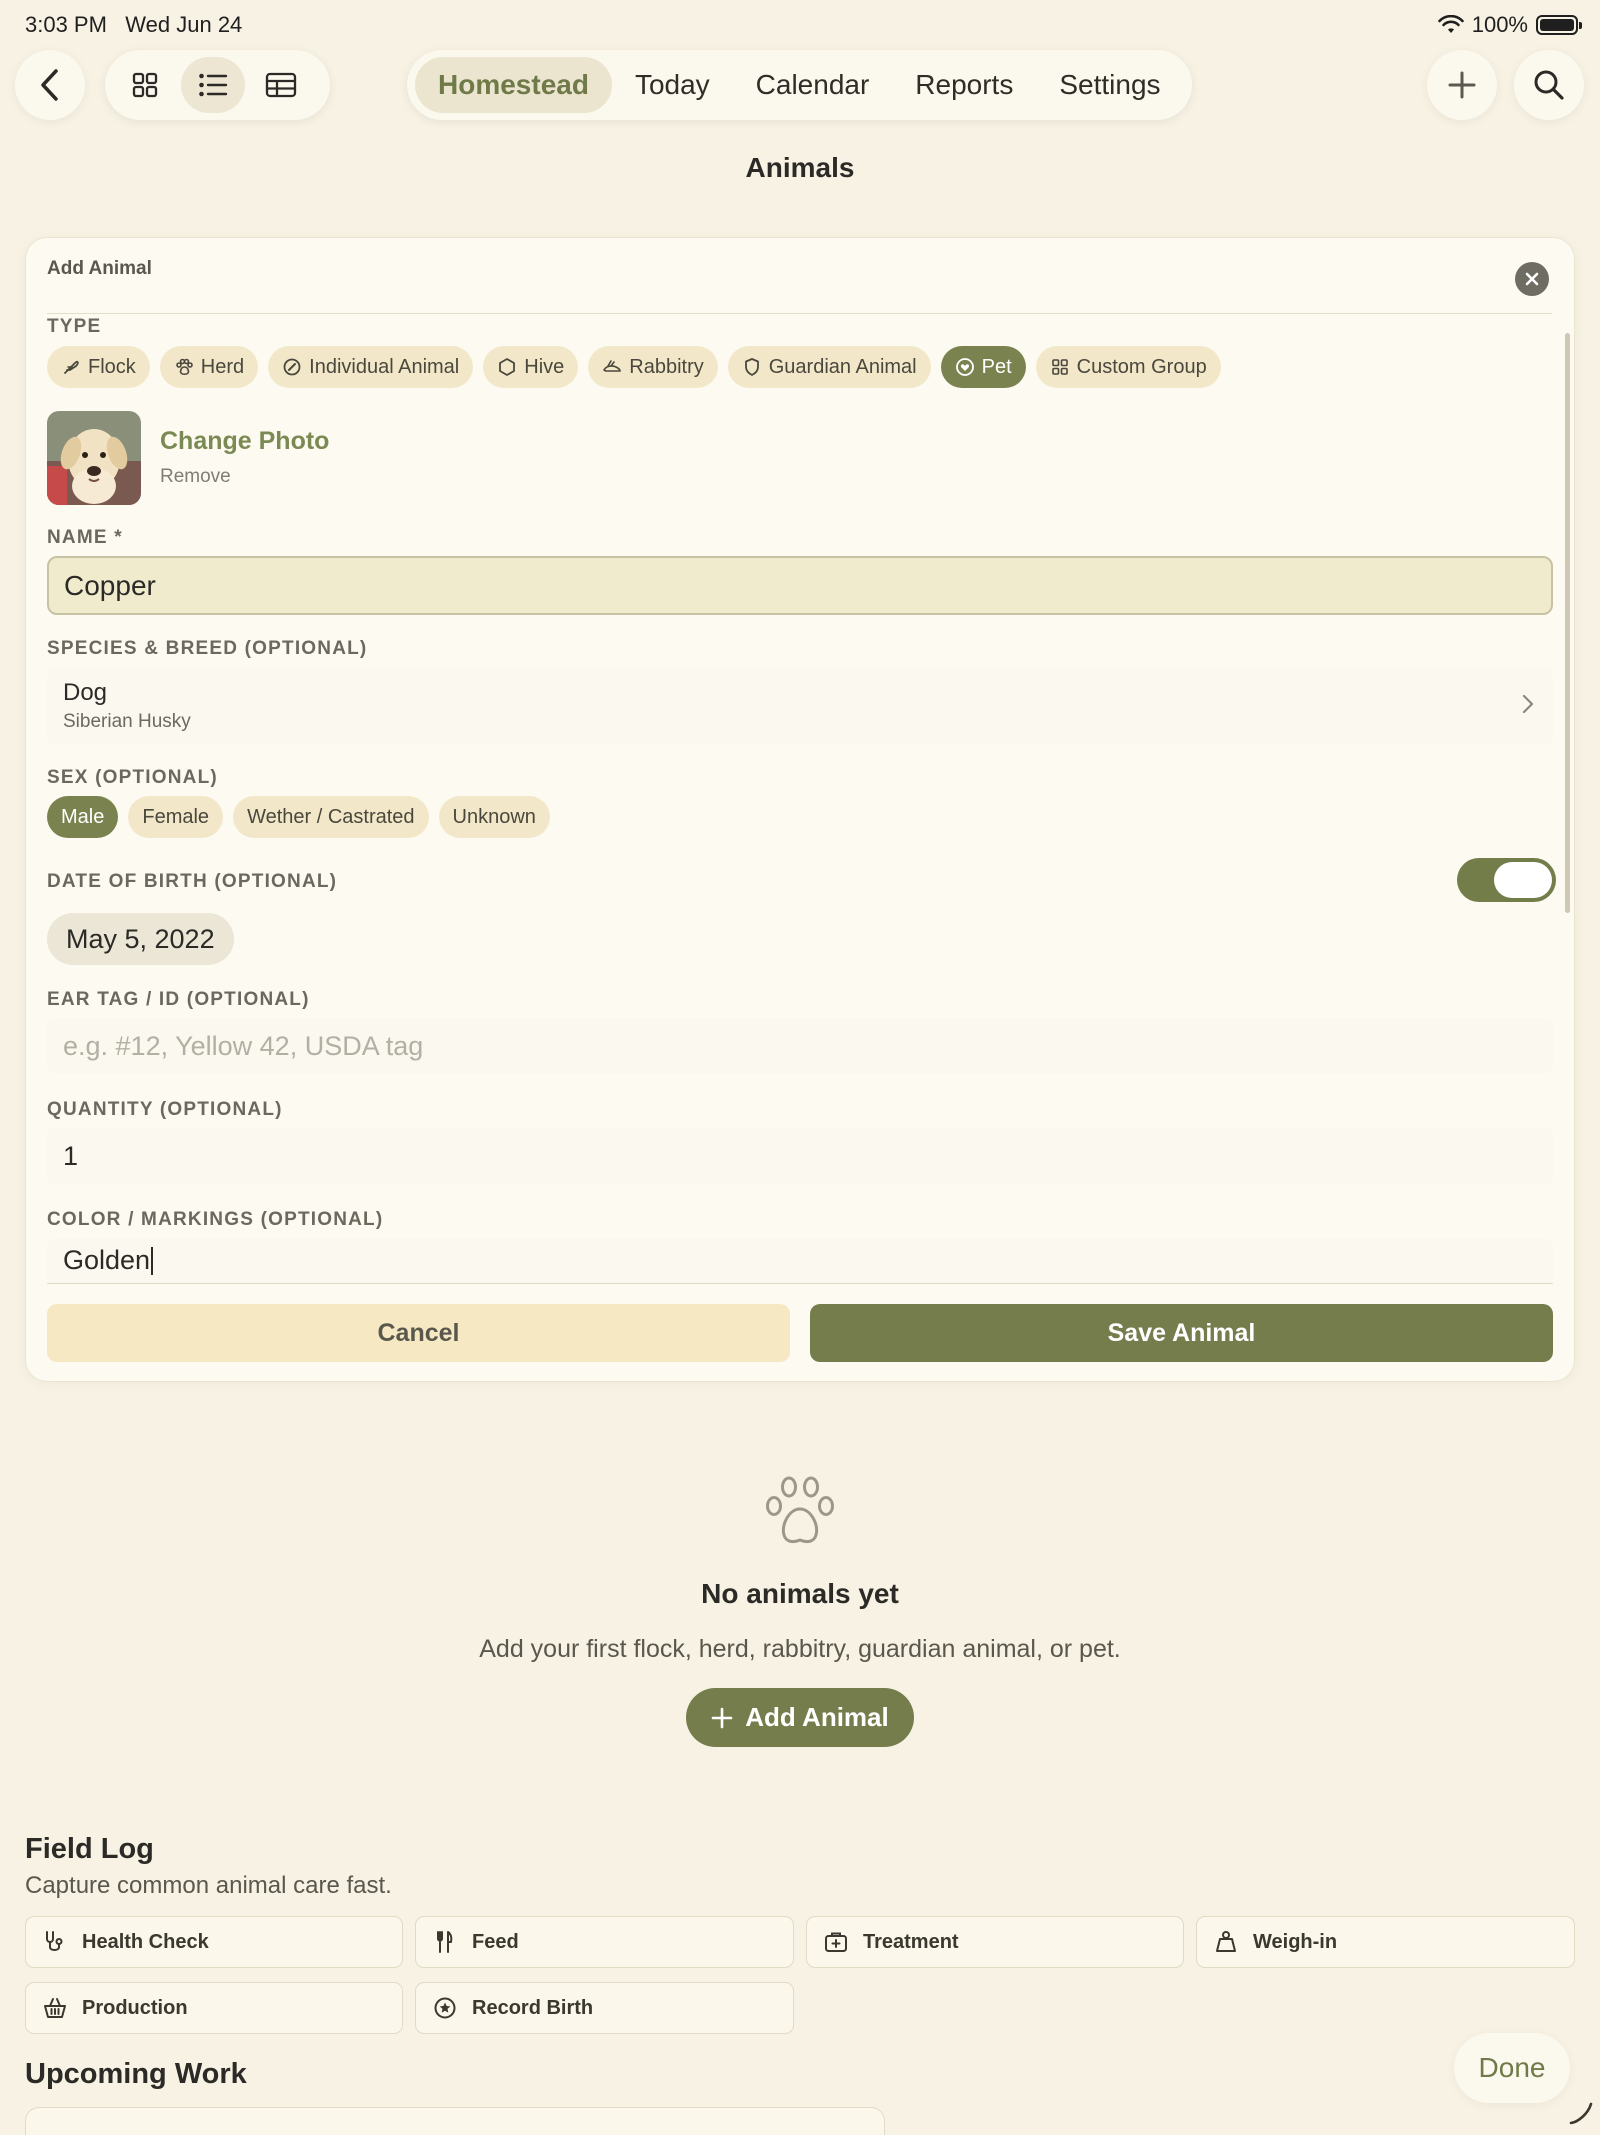  What do you see at coordinates (533, 2007) in the screenshot?
I see `log-label: Record Birth` at bounding box center [533, 2007].